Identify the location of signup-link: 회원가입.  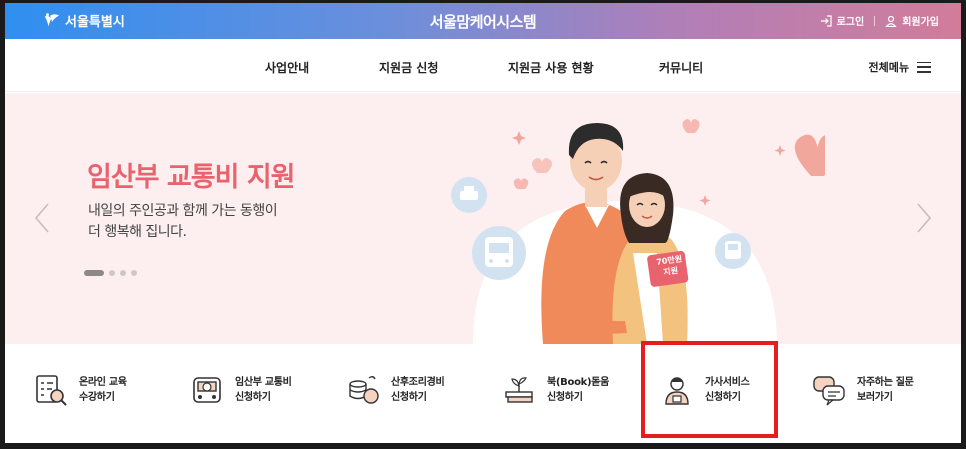
(912, 20).